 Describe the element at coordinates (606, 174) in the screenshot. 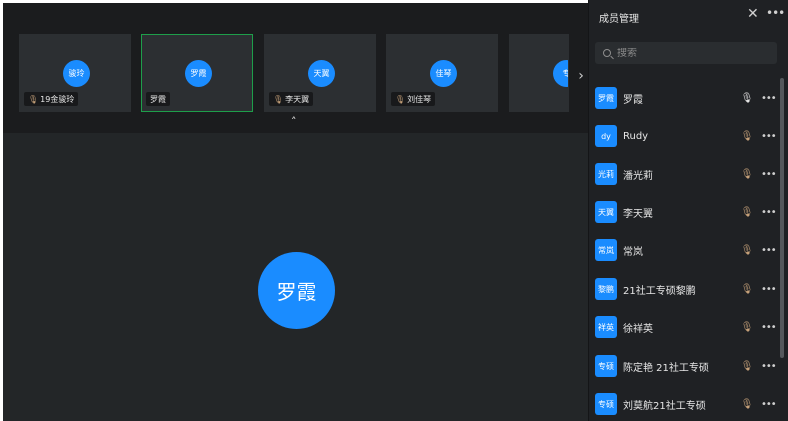

I see `avatar: 光莉` at that location.